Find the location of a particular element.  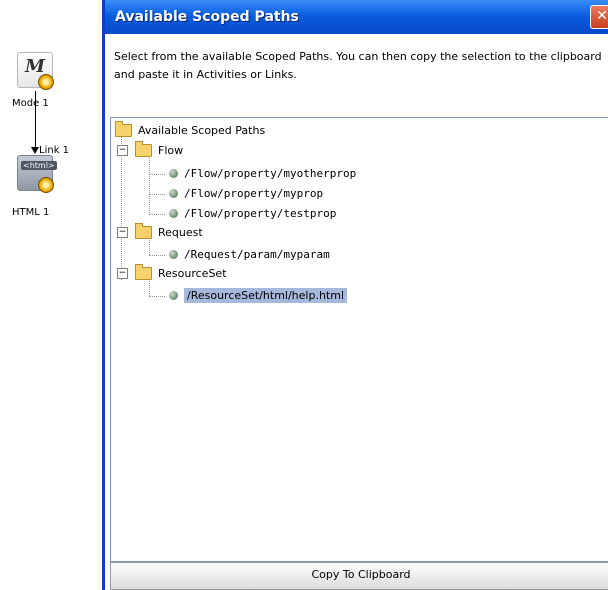

tree-root: Available Scoped Paths is located at coordinates (190, 130).